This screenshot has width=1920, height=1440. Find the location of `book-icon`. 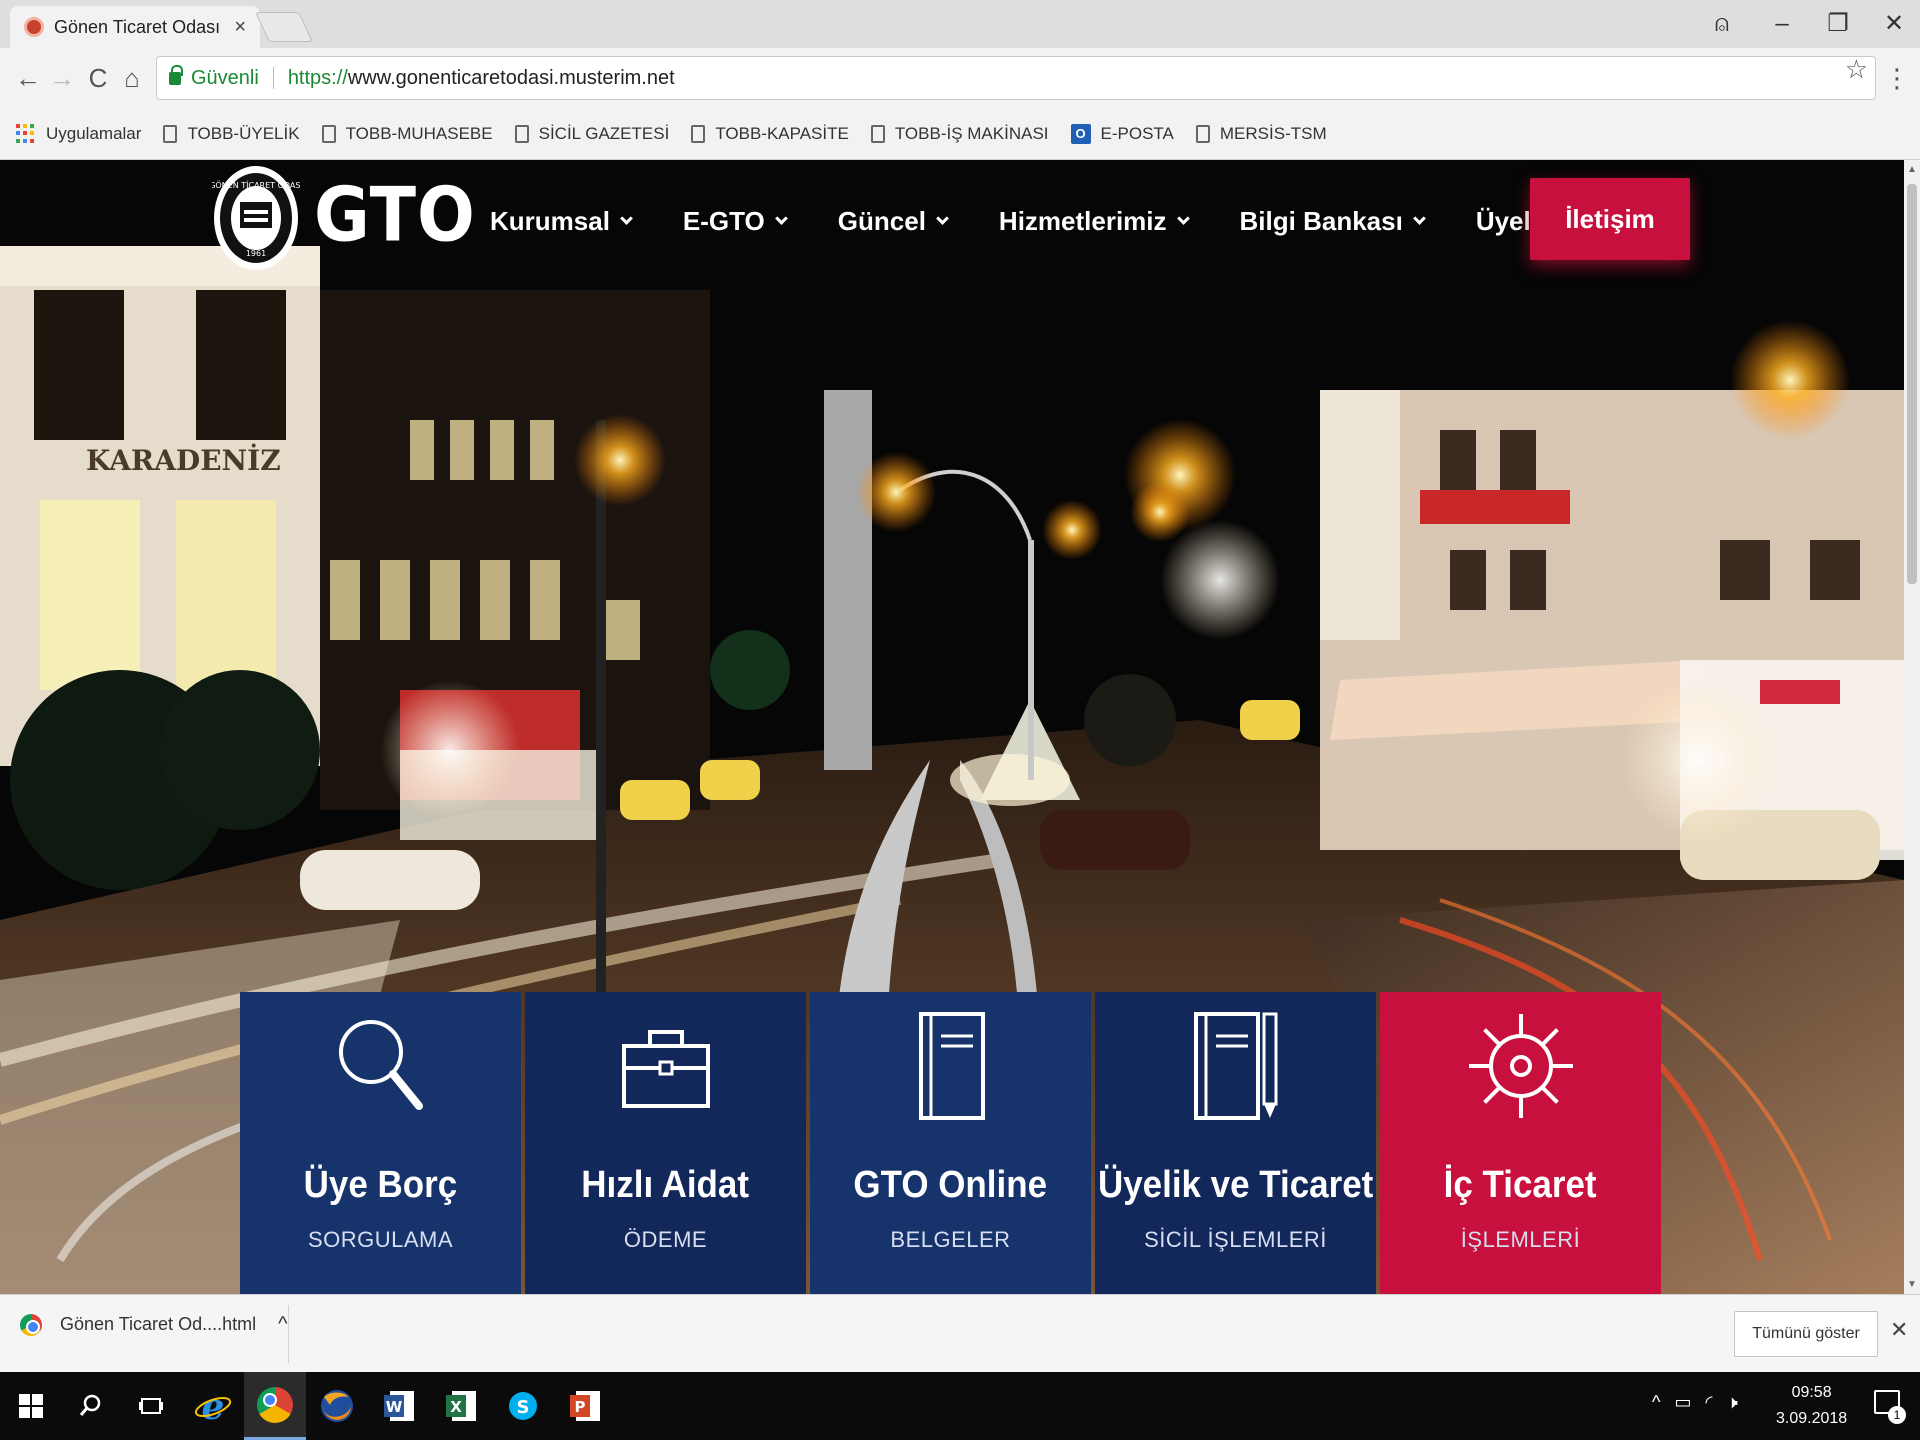

book-icon is located at coordinates (951, 1066).